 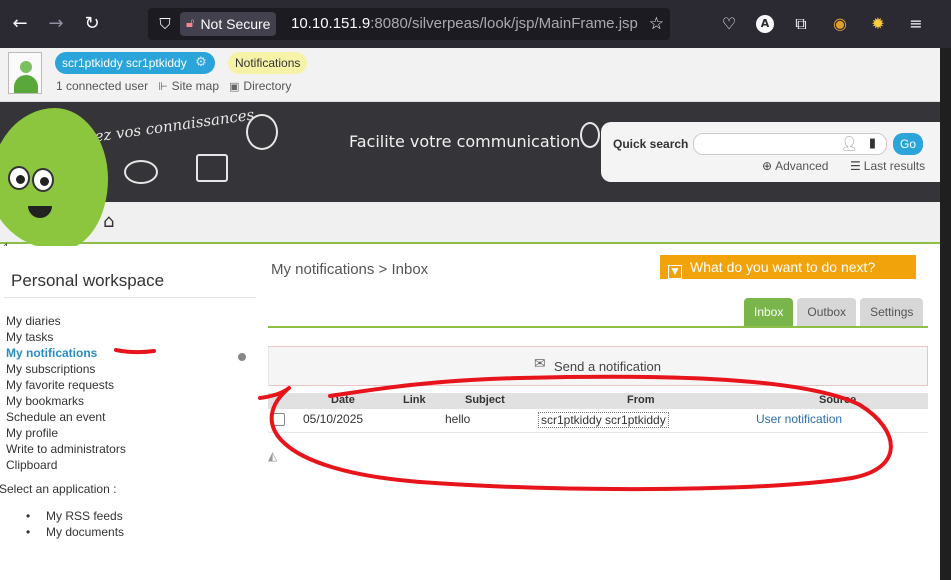 I want to click on advanced-search-link: ⊕ Advanced, so click(x=795, y=166).